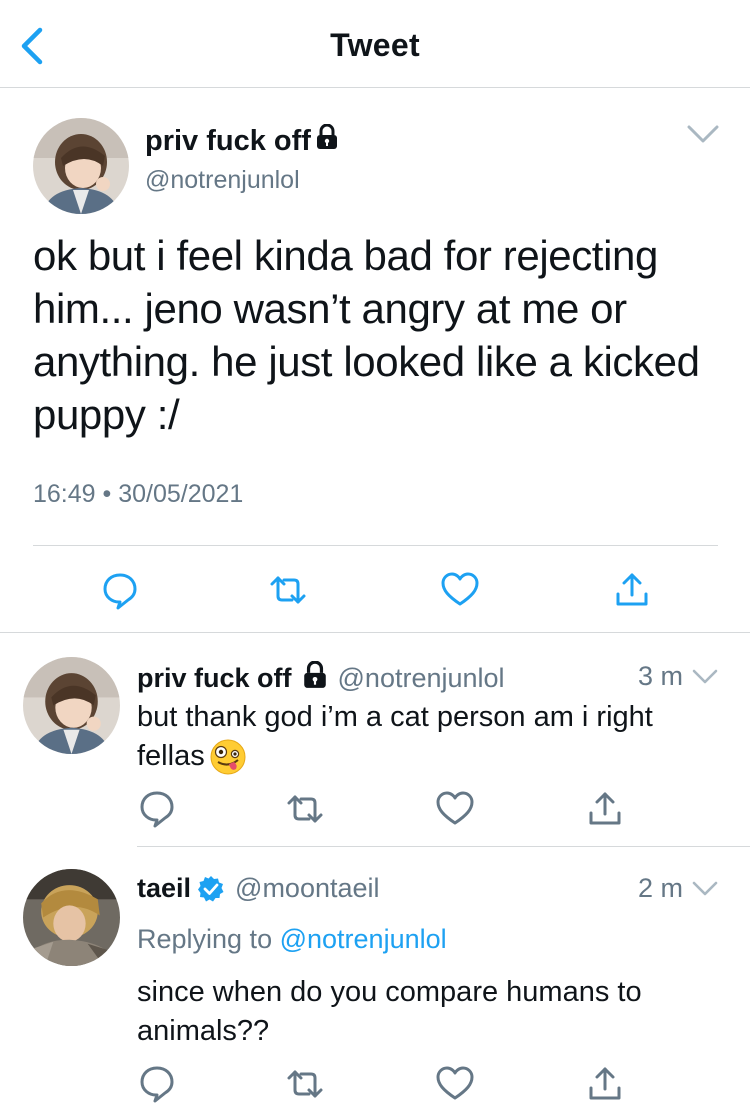 Image resolution: width=750 pixels, height=1117 pixels. What do you see at coordinates (164, 888) in the screenshot?
I see `display-name: taeil` at bounding box center [164, 888].